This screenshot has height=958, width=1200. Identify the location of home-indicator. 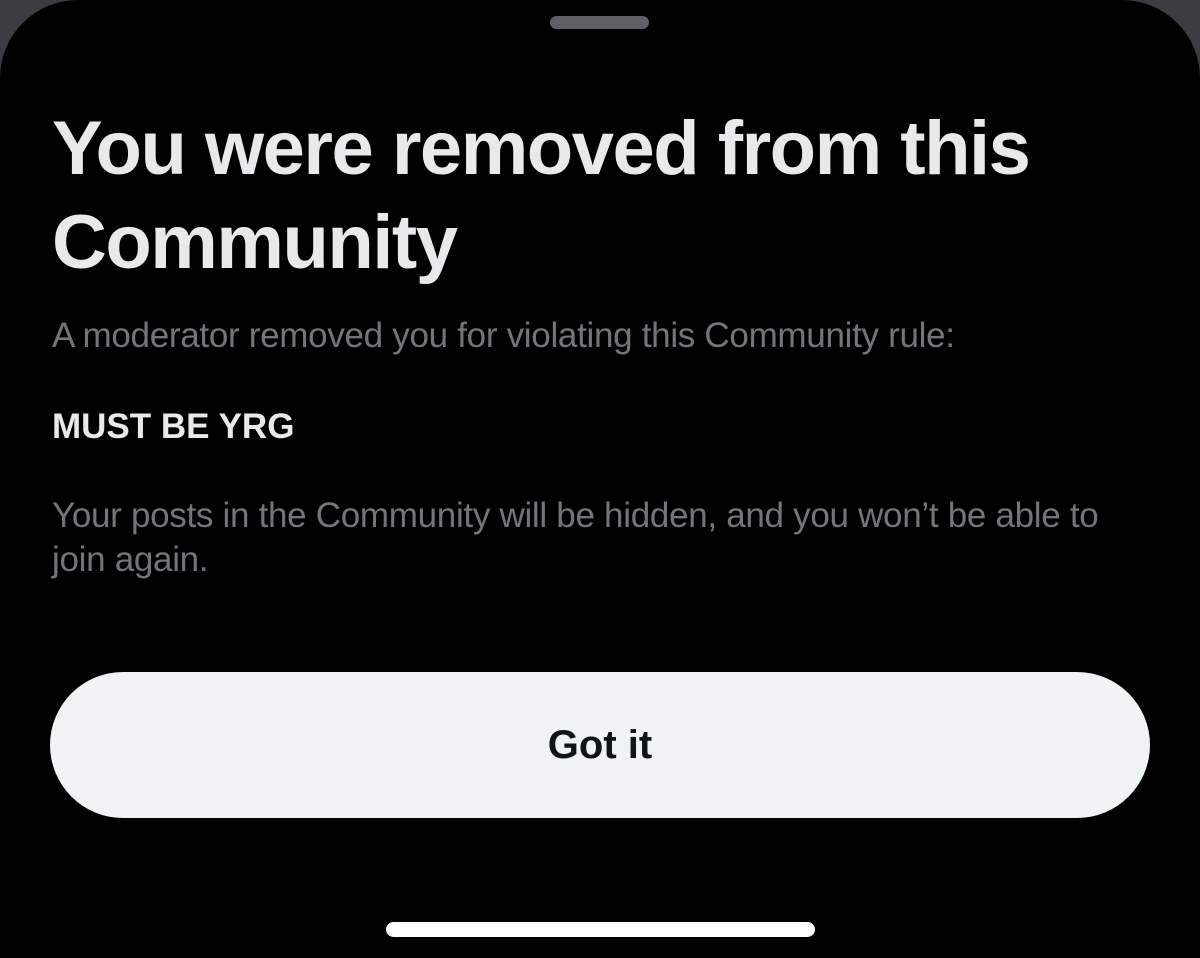
(600, 929).